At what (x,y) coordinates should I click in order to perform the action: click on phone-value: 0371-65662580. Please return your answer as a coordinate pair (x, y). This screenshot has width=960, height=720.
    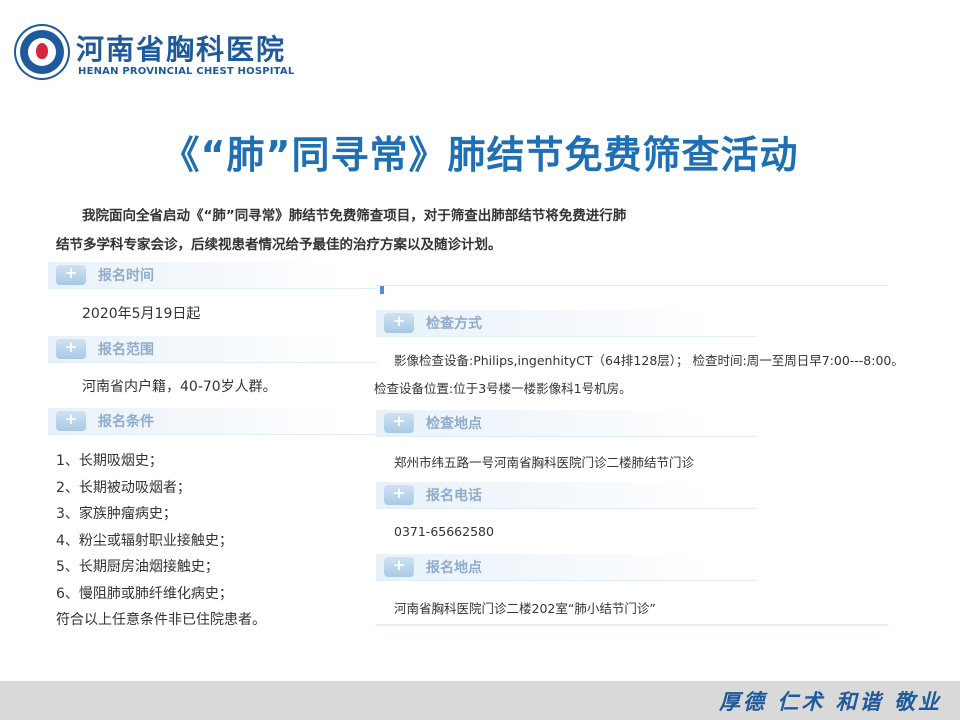
    Looking at the image, I should click on (444, 531).